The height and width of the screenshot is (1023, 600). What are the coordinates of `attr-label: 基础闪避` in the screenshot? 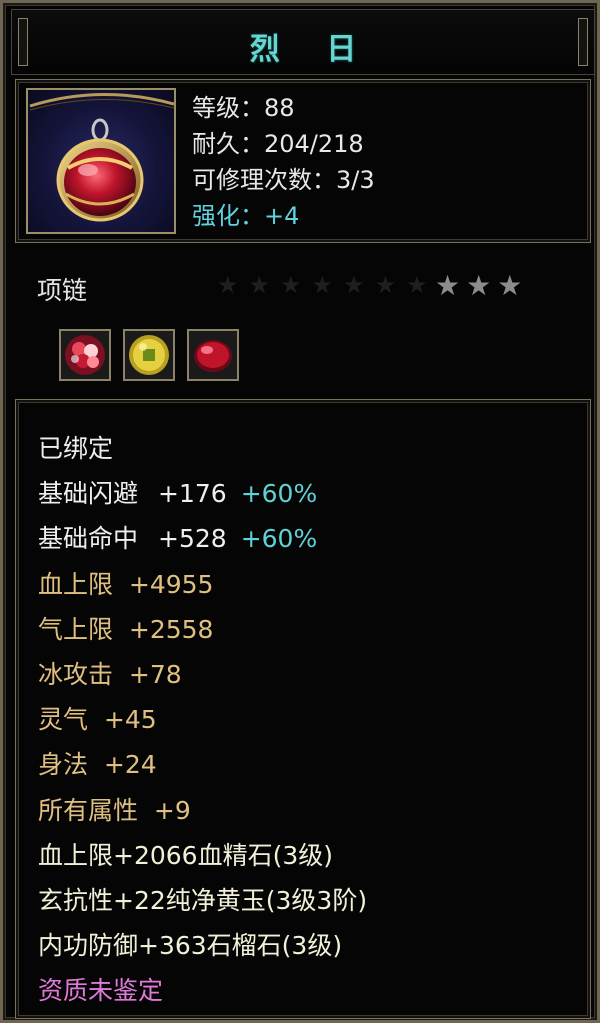 It's located at (88, 494).